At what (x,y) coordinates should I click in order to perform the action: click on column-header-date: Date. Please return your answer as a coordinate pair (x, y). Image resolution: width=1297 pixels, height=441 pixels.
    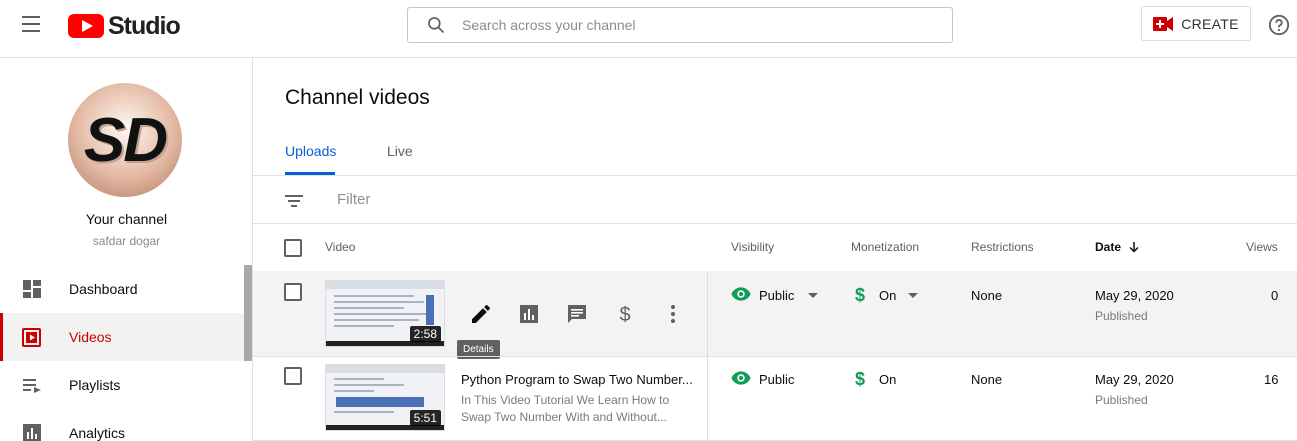
    Looking at the image, I should click on (1117, 247).